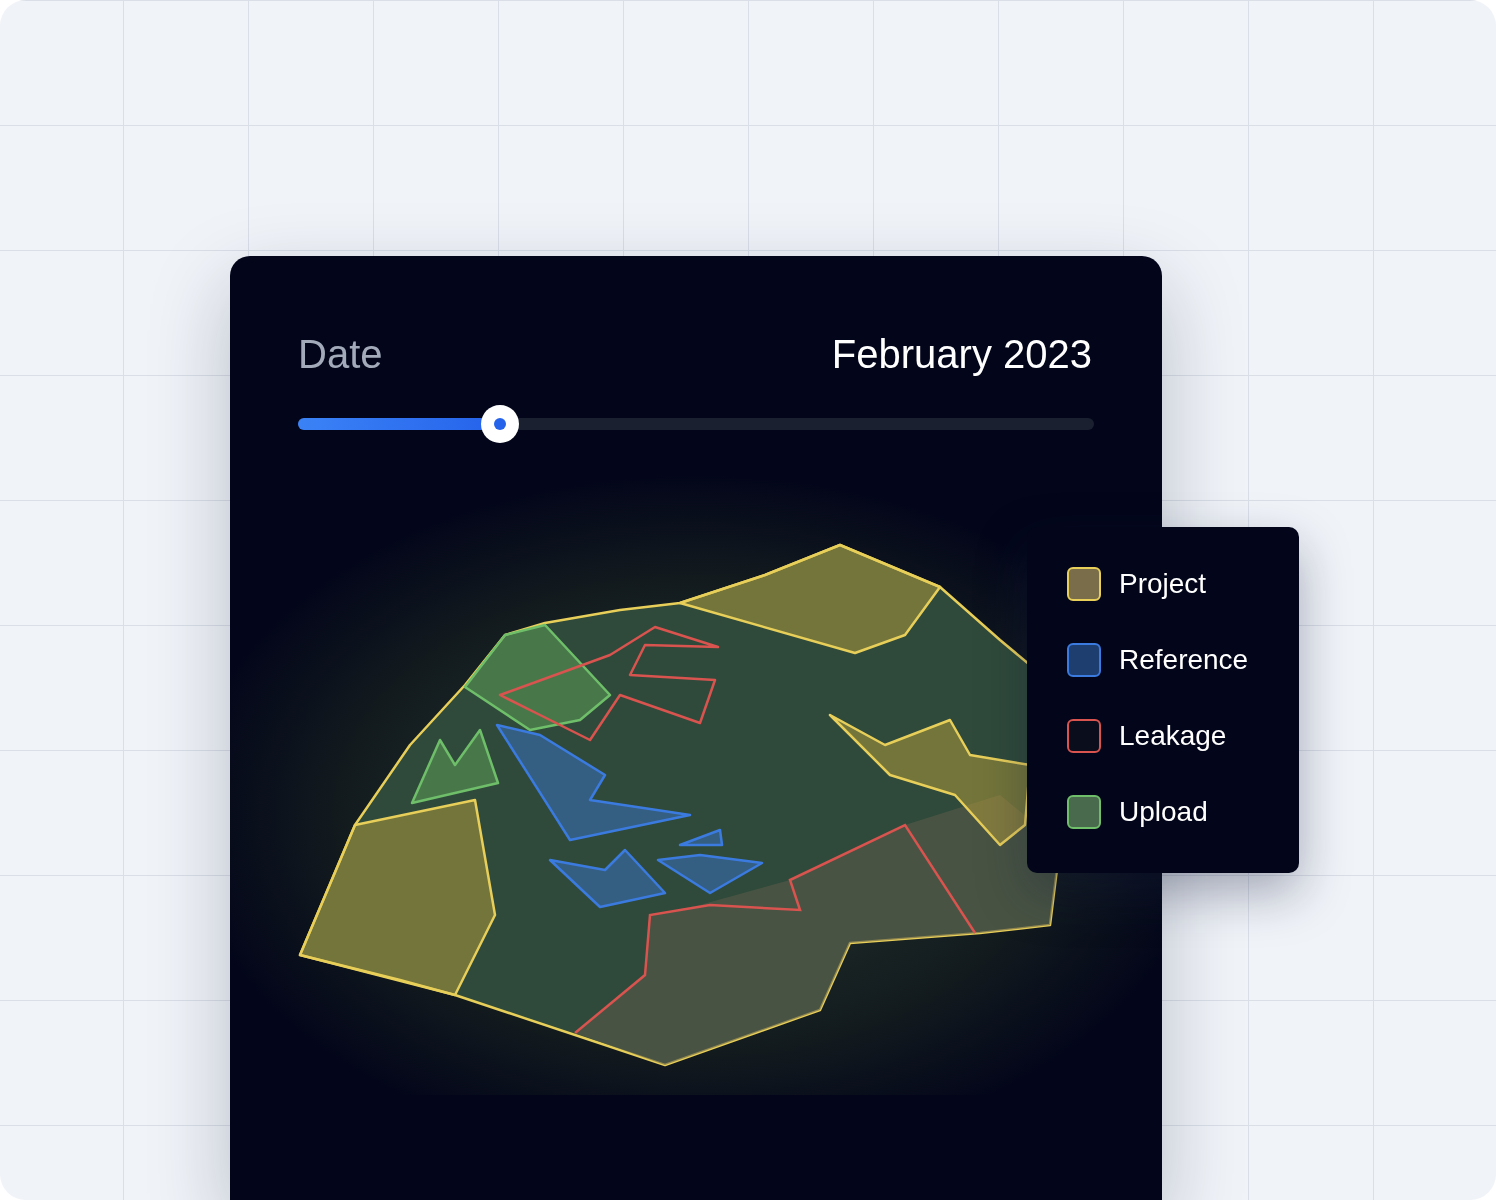  Describe the element at coordinates (1184, 660) in the screenshot. I see `legend-label: Reference` at that location.